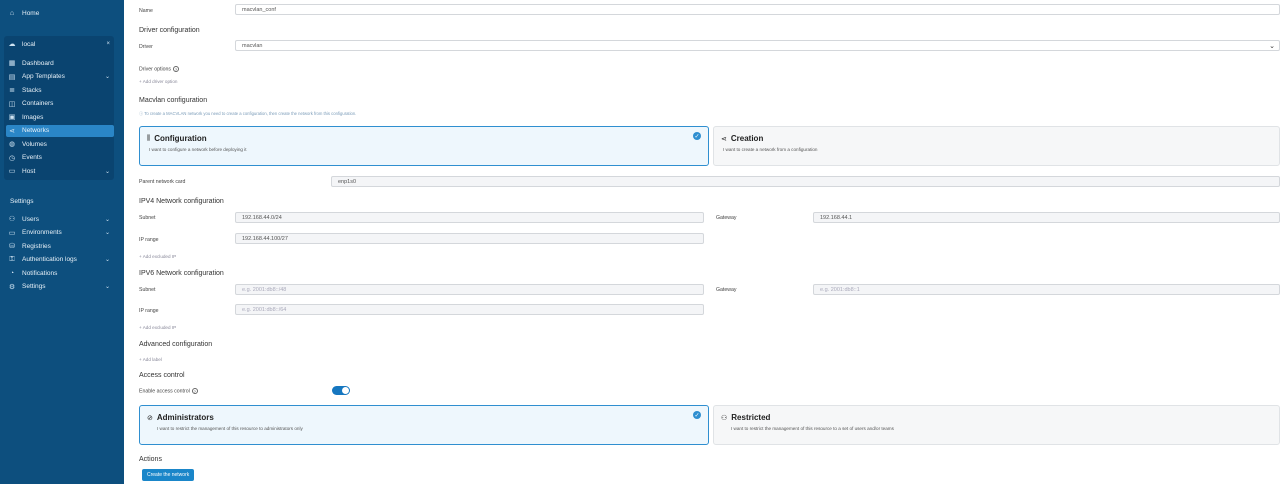 Image resolution: width=1280 pixels, height=484 pixels. I want to click on environments-icon: ▭, so click(12, 233).